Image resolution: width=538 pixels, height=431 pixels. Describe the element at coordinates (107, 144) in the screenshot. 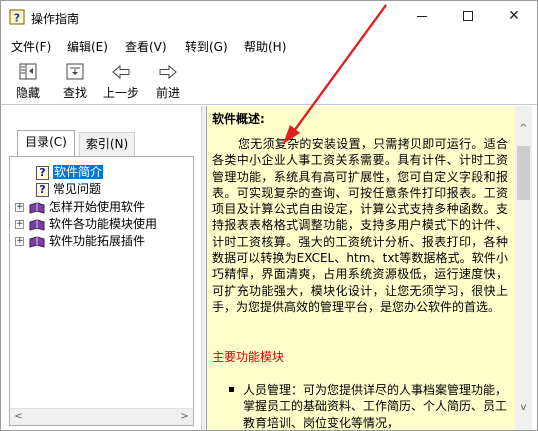

I see `tab-index: 索引(N)` at that location.